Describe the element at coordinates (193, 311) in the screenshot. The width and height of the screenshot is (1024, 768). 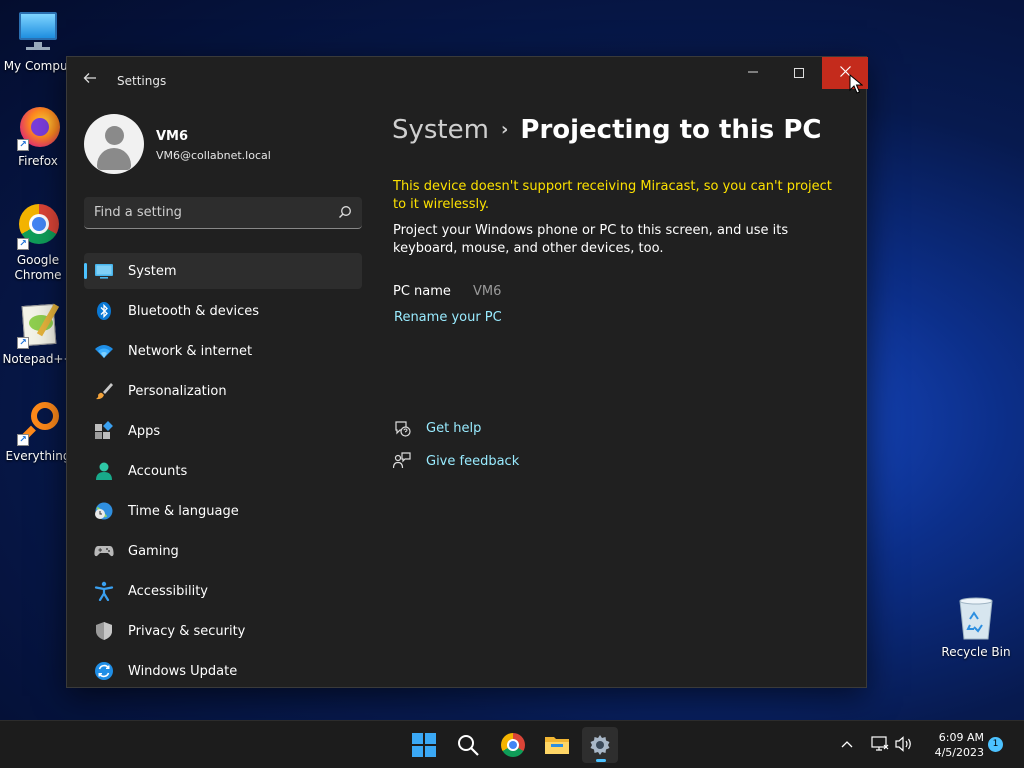
I see `sidebar-item-label: Bluetooth & devices` at that location.